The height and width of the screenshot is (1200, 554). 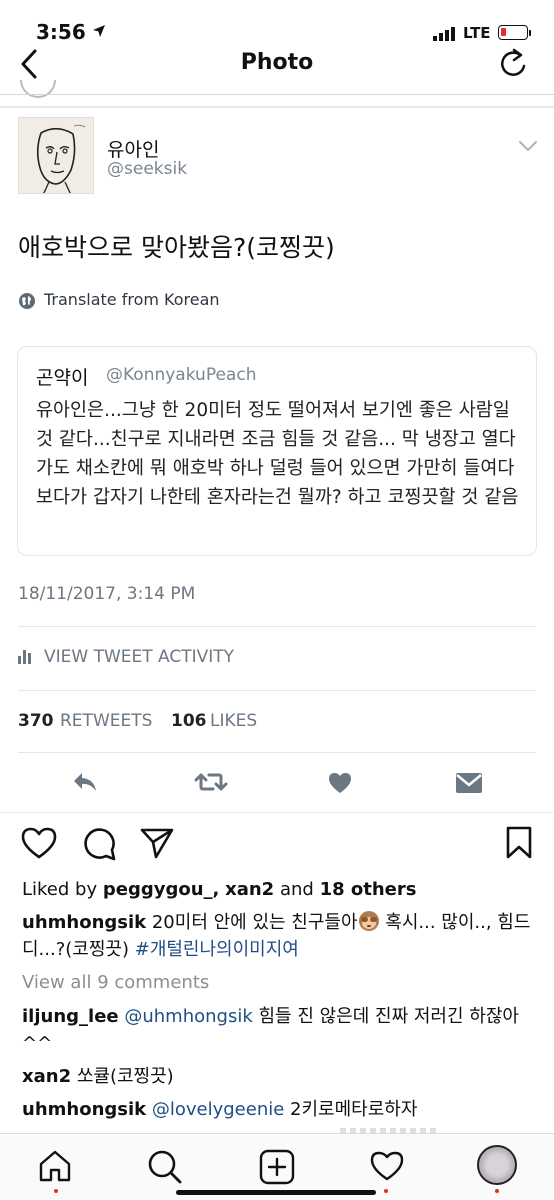 I want to click on bookmark-icon, so click(x=519, y=843).